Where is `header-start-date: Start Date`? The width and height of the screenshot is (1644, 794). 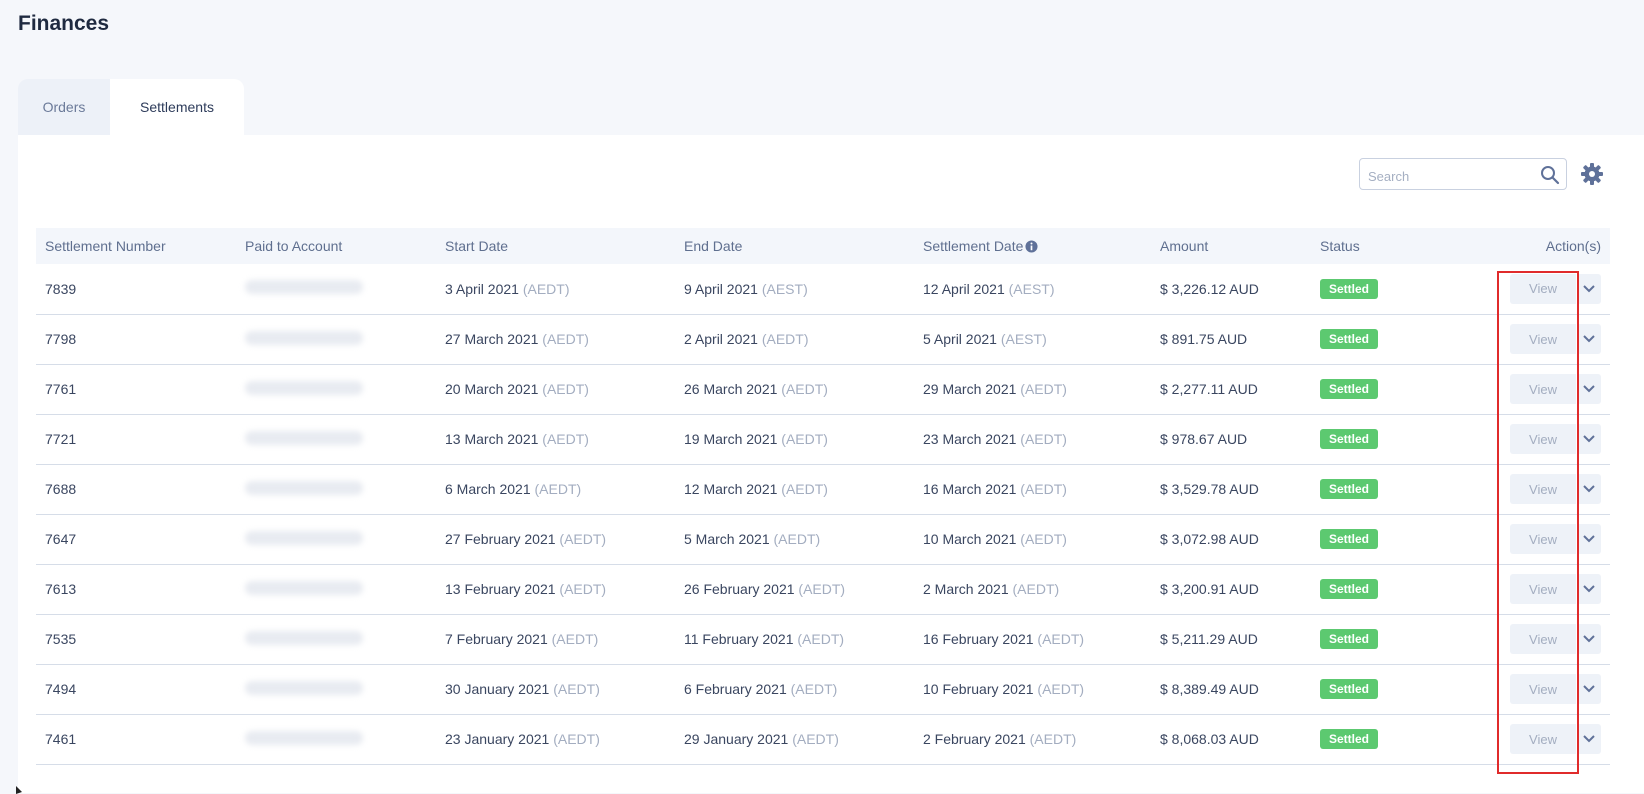 header-start-date: Start Date is located at coordinates (555, 246).